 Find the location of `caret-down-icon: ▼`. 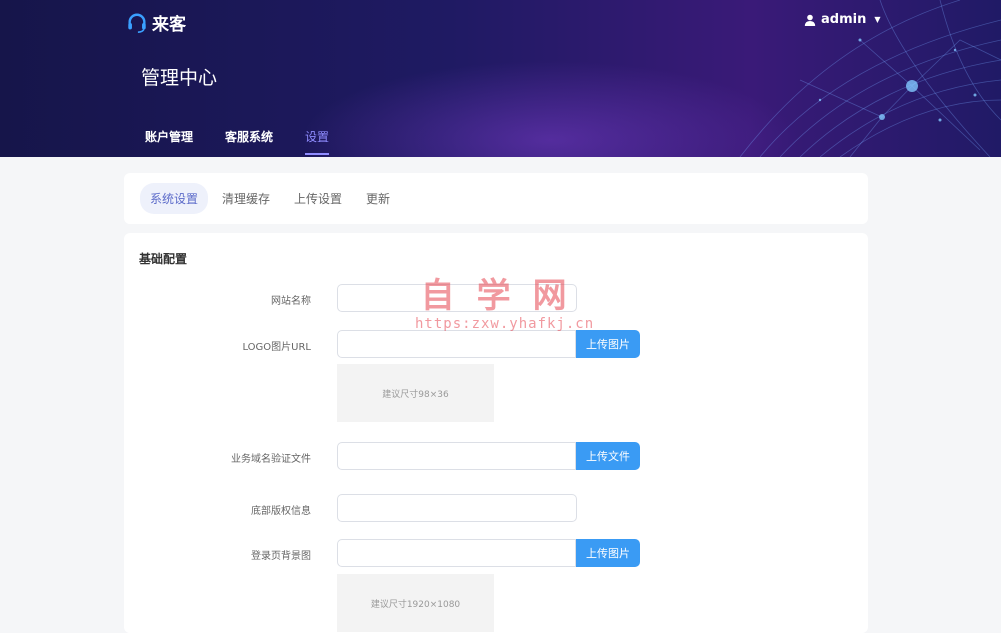

caret-down-icon: ▼ is located at coordinates (877, 19).